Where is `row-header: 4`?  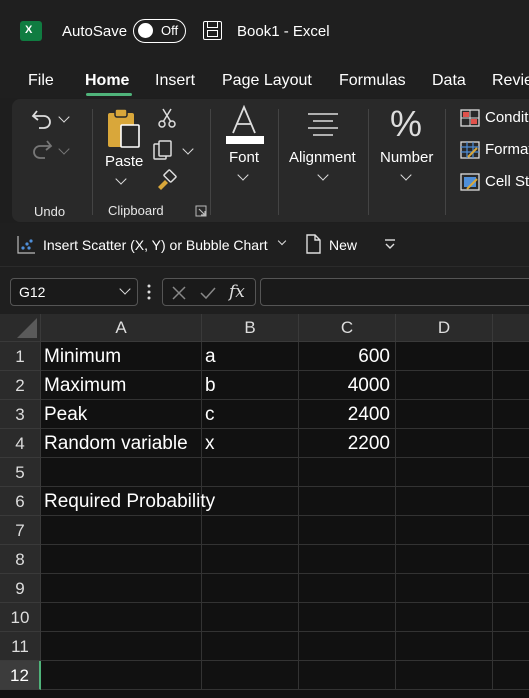 row-header: 4 is located at coordinates (20, 443).